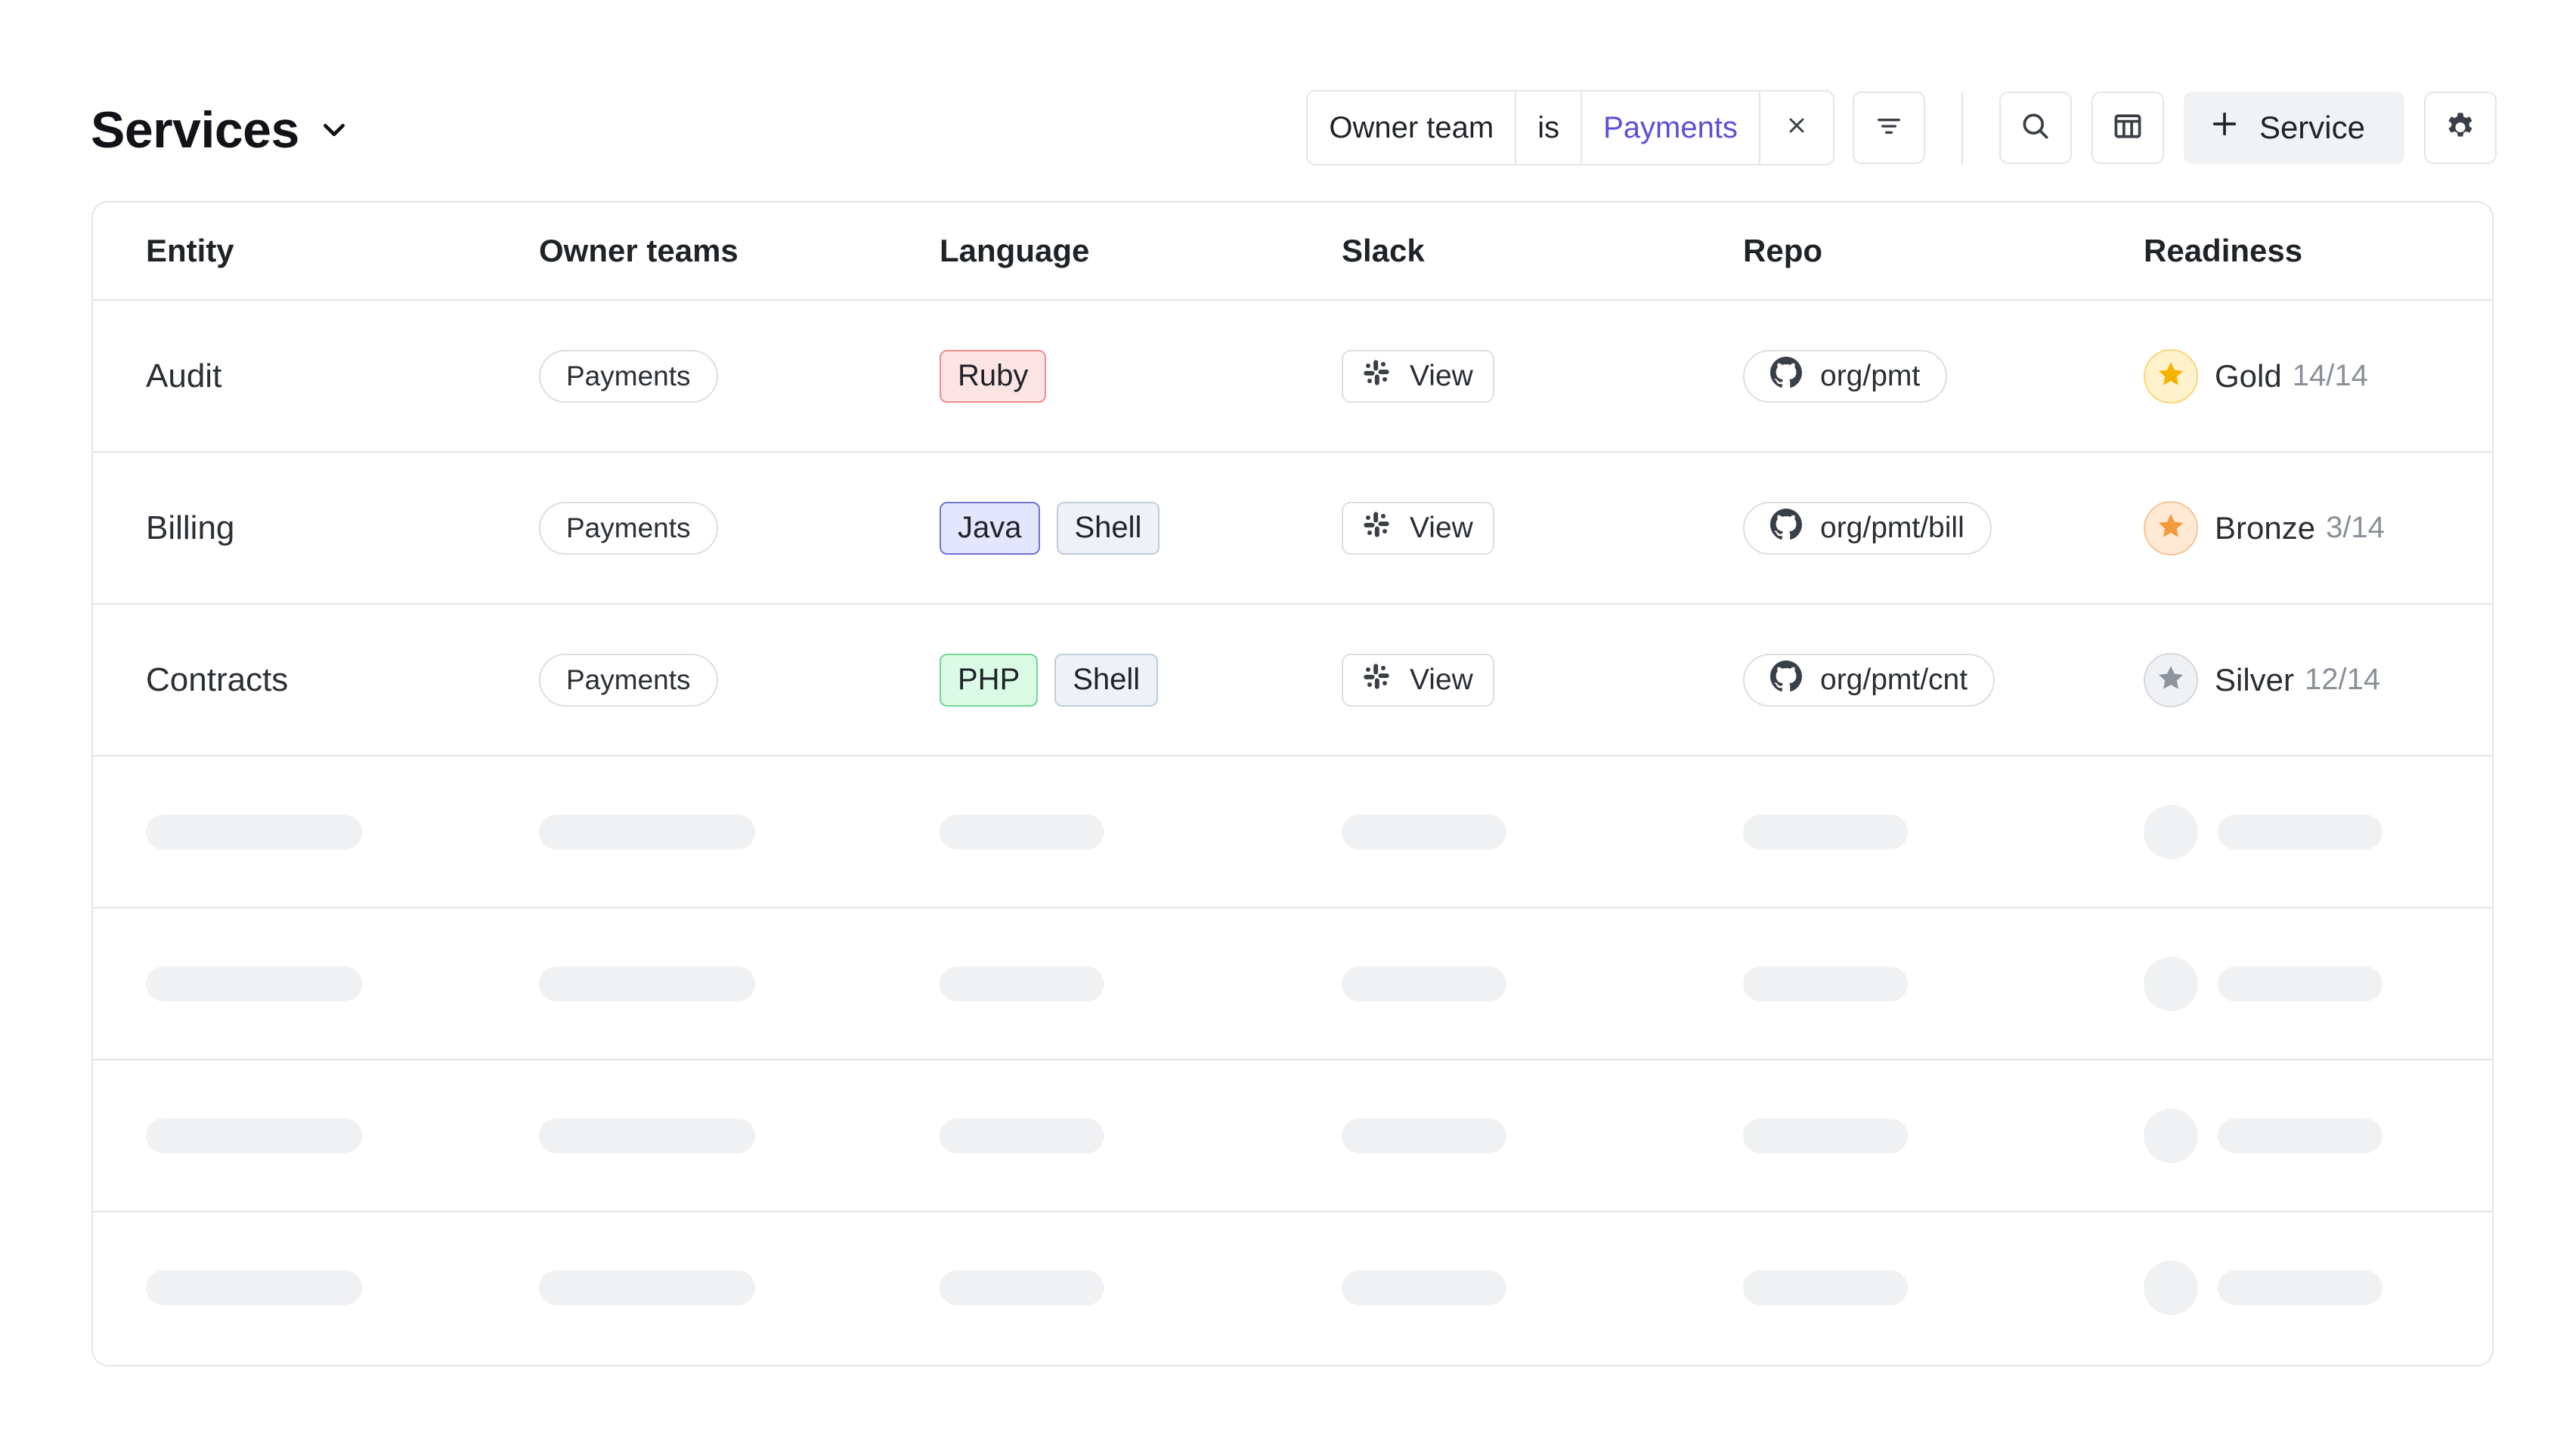 The width and height of the screenshot is (2576, 1451). I want to click on column-header-language: Language, so click(1014, 251).